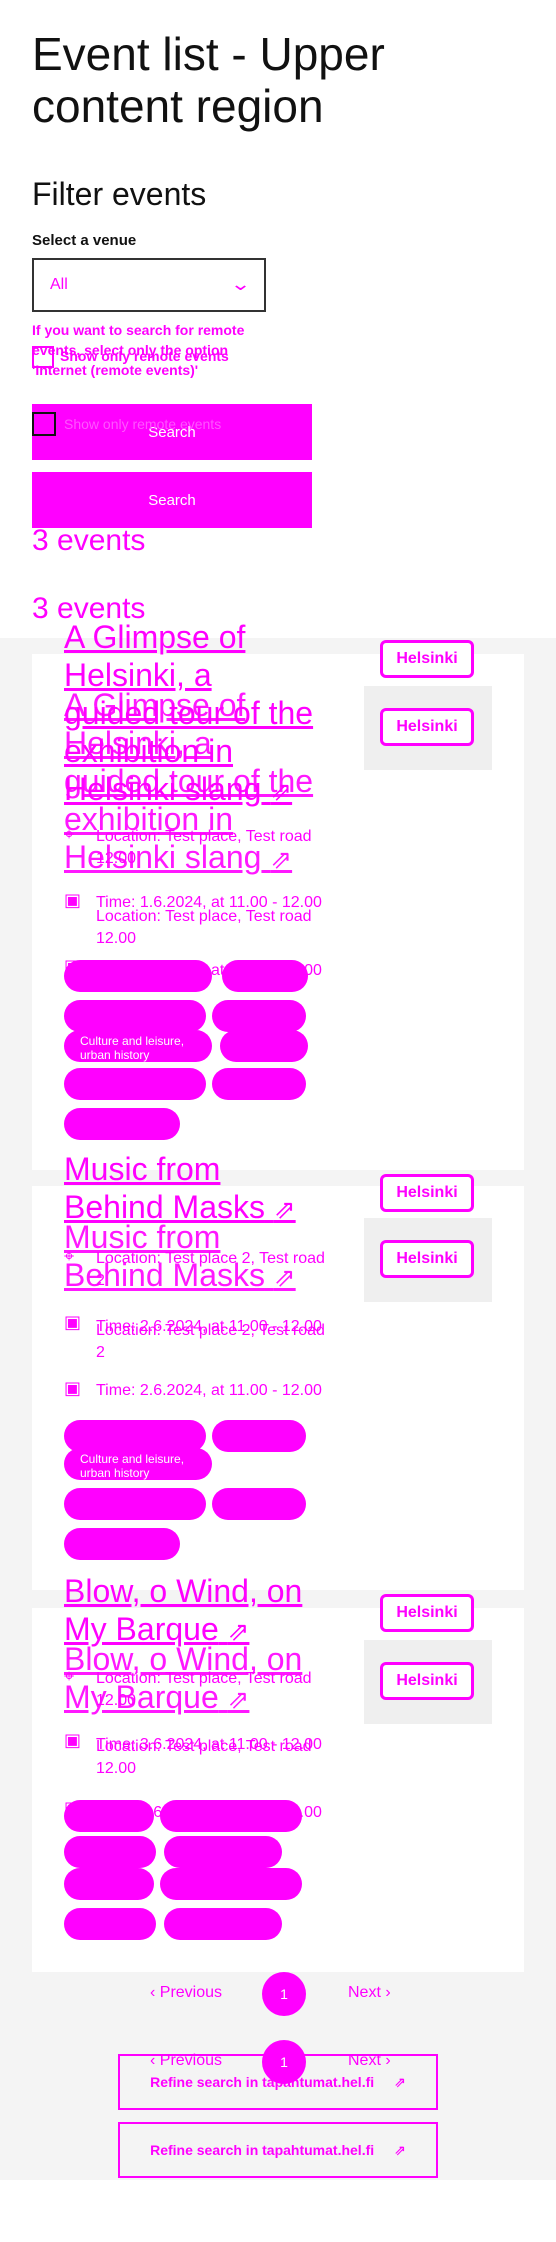  Describe the element at coordinates (369, 1993) in the screenshot. I see `pagination-next: Next ›` at that location.